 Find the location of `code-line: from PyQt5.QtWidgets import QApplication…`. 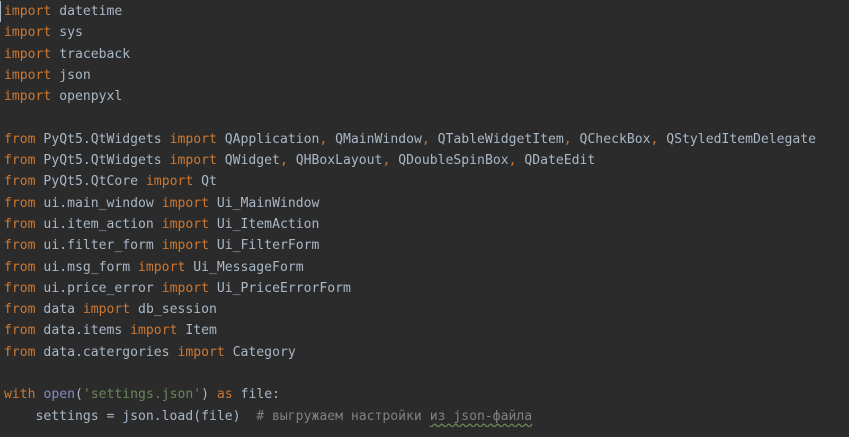

code-line: from PyQt5.QtWidgets import QApplication… is located at coordinates (424, 139).